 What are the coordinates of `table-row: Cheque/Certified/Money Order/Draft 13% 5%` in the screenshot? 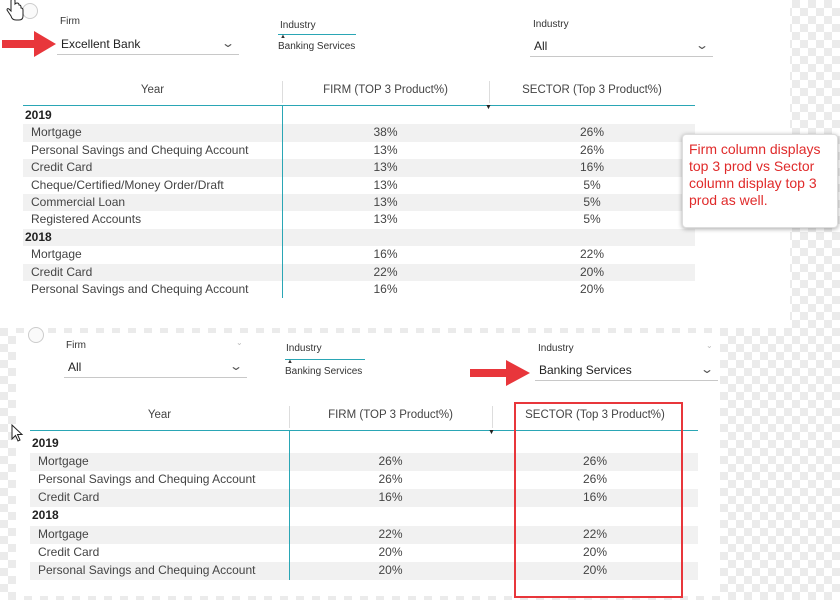 It's located at (359, 185).